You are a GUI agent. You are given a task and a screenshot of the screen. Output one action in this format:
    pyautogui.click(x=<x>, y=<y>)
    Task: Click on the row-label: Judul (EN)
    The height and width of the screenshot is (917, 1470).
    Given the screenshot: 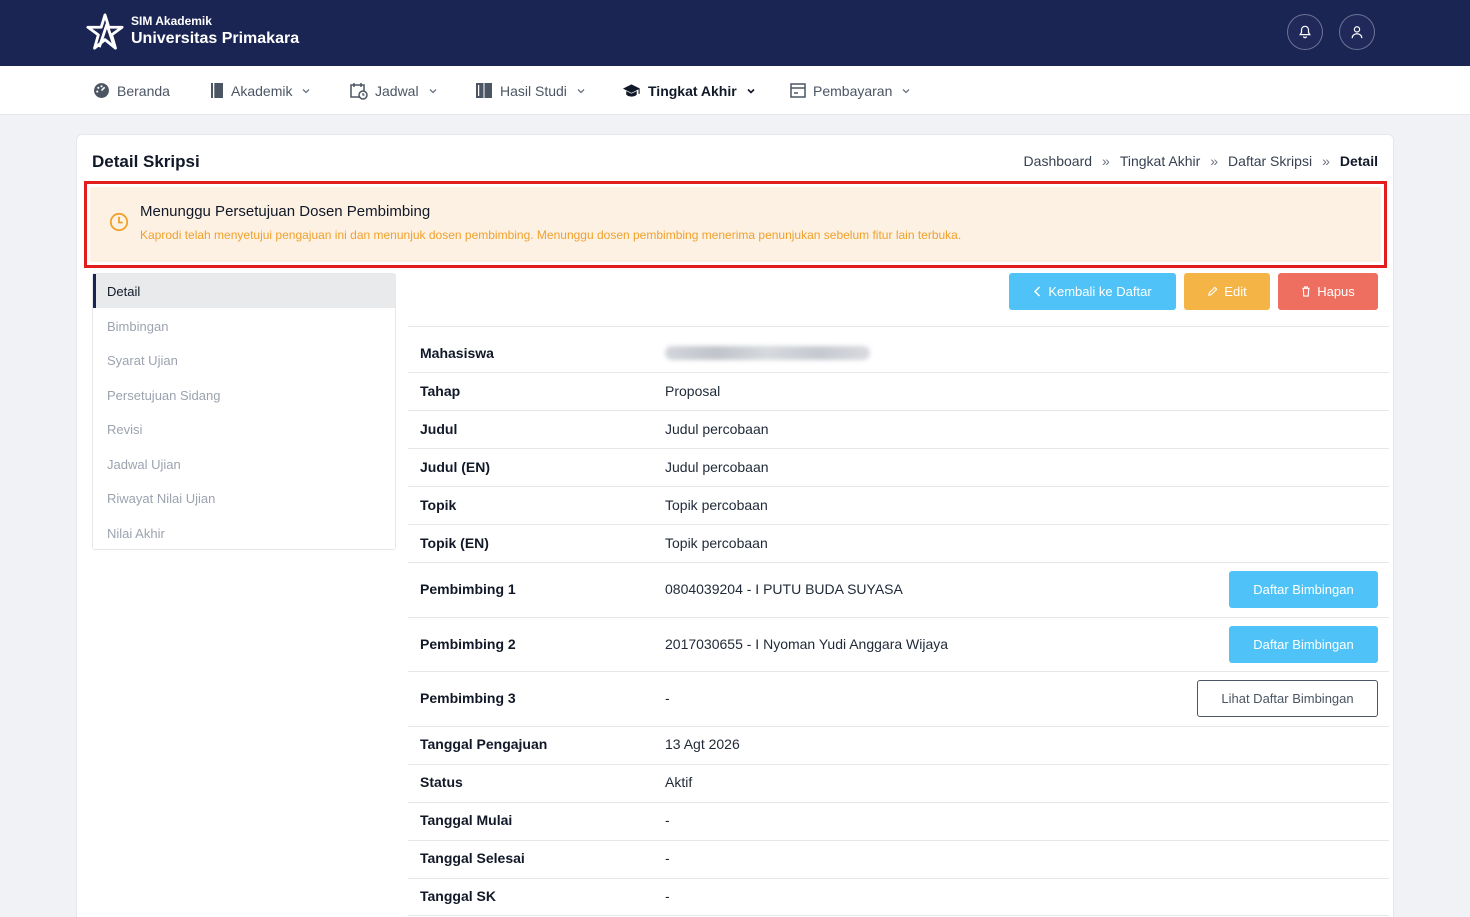 What is the action you would take?
    pyautogui.click(x=455, y=467)
    